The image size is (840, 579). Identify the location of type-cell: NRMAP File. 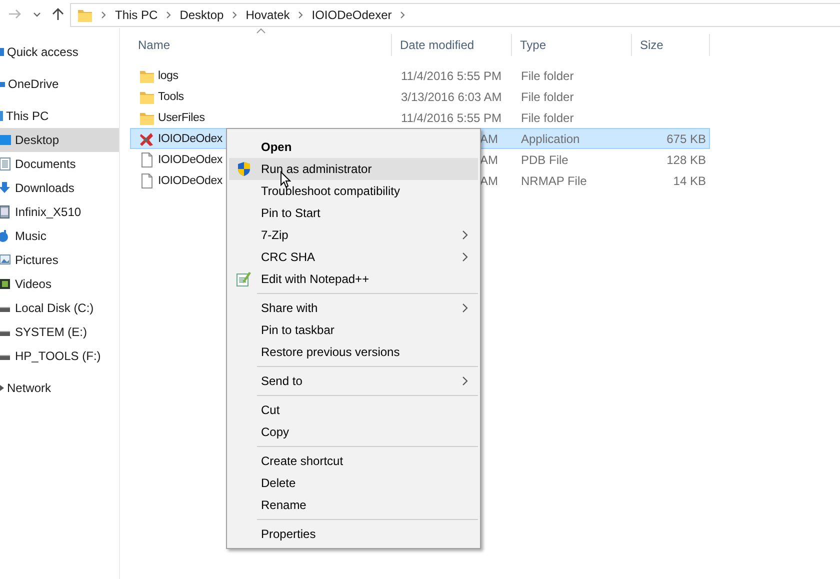
(554, 181).